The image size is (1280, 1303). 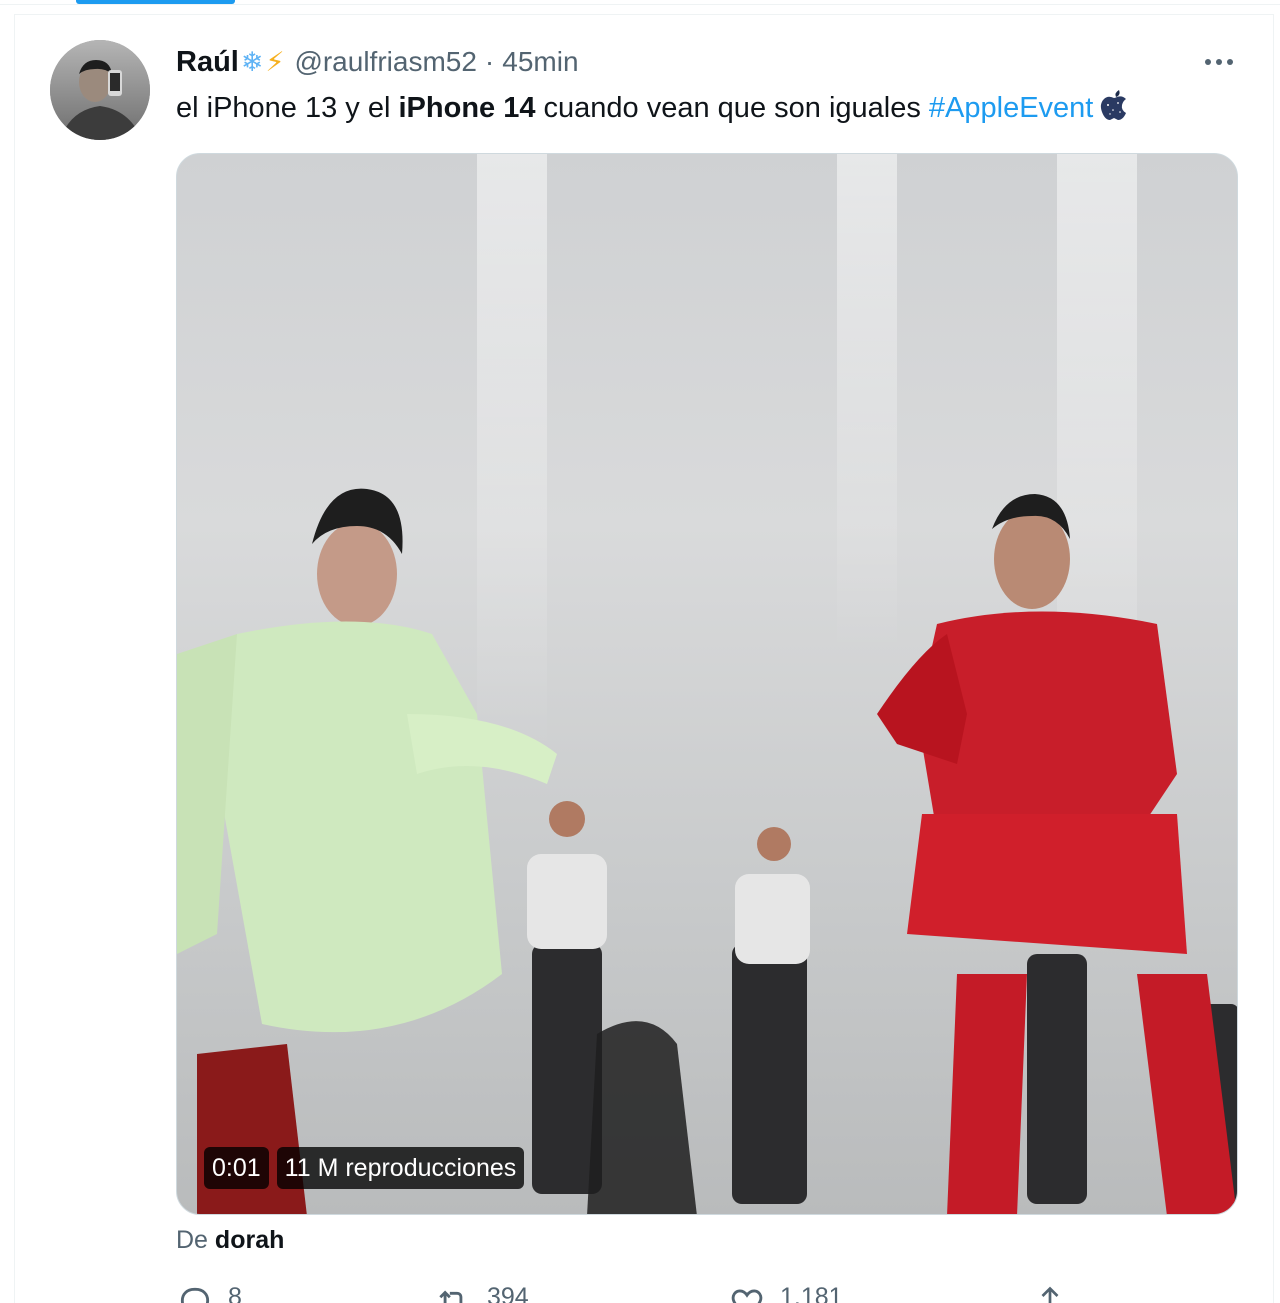 I want to click on share-button, so click(x=1050, y=1293).